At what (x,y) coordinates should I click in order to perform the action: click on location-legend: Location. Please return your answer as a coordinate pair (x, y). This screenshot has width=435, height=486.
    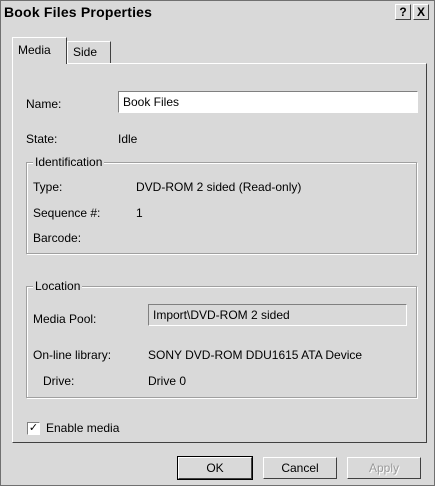
    Looking at the image, I should click on (58, 286).